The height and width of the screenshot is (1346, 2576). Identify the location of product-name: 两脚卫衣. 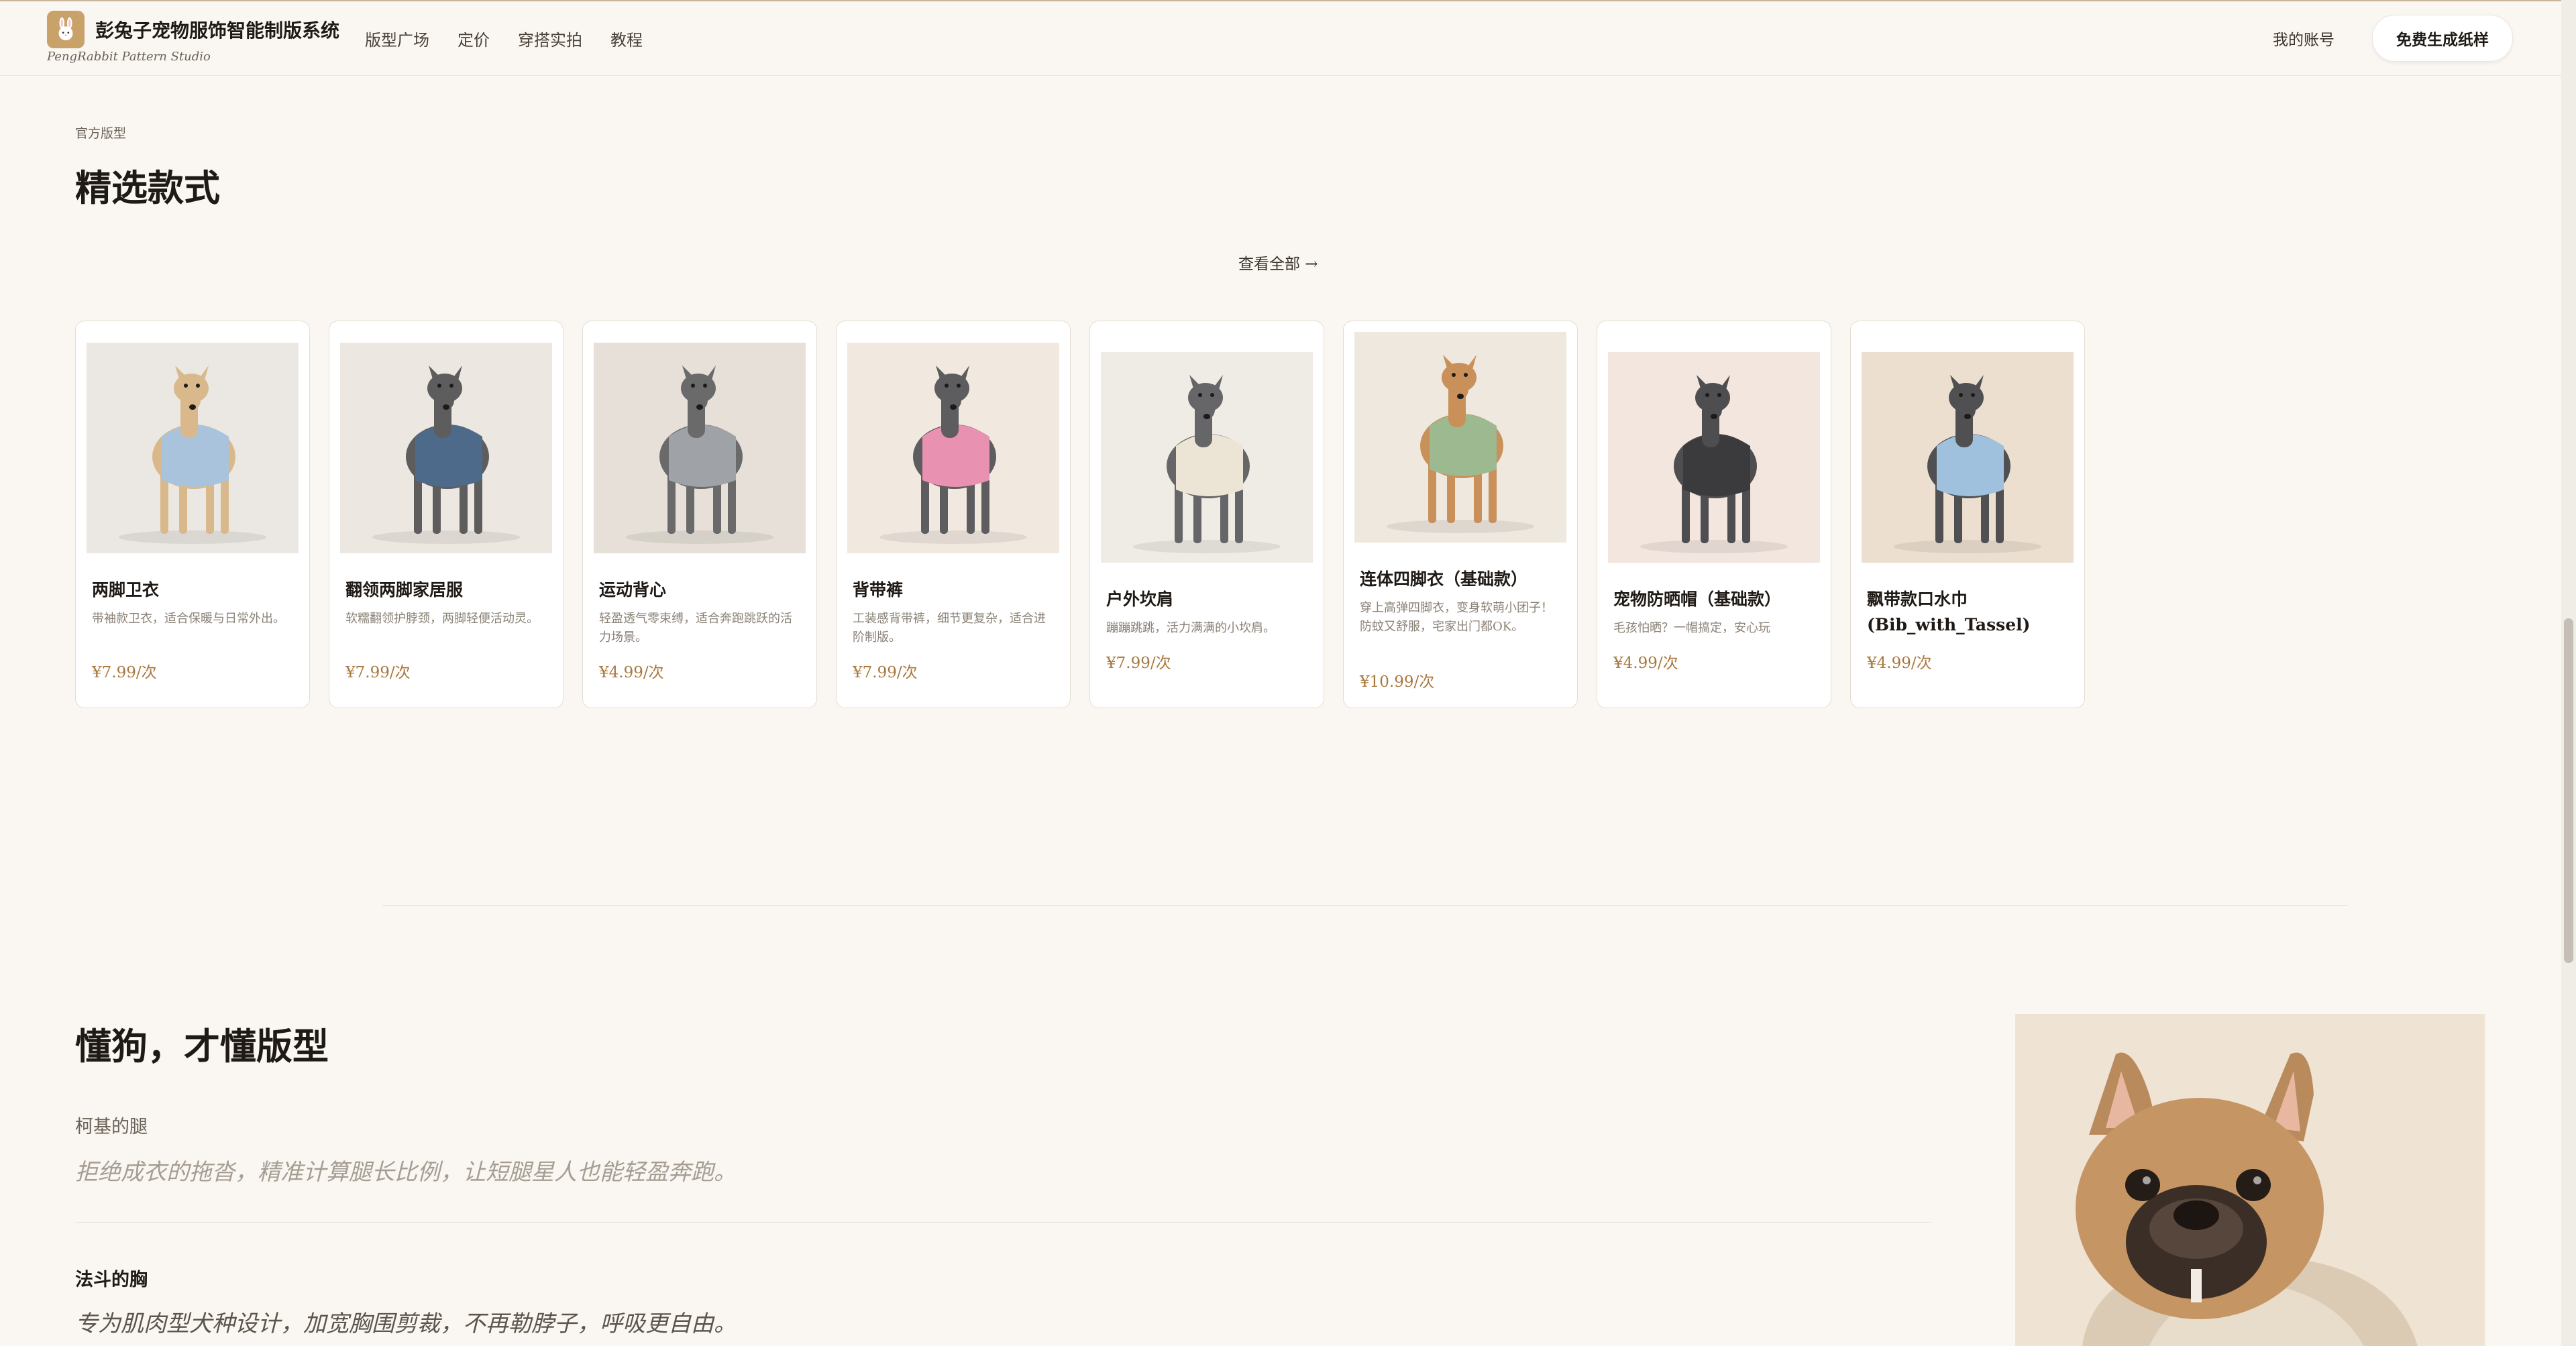
(126, 590).